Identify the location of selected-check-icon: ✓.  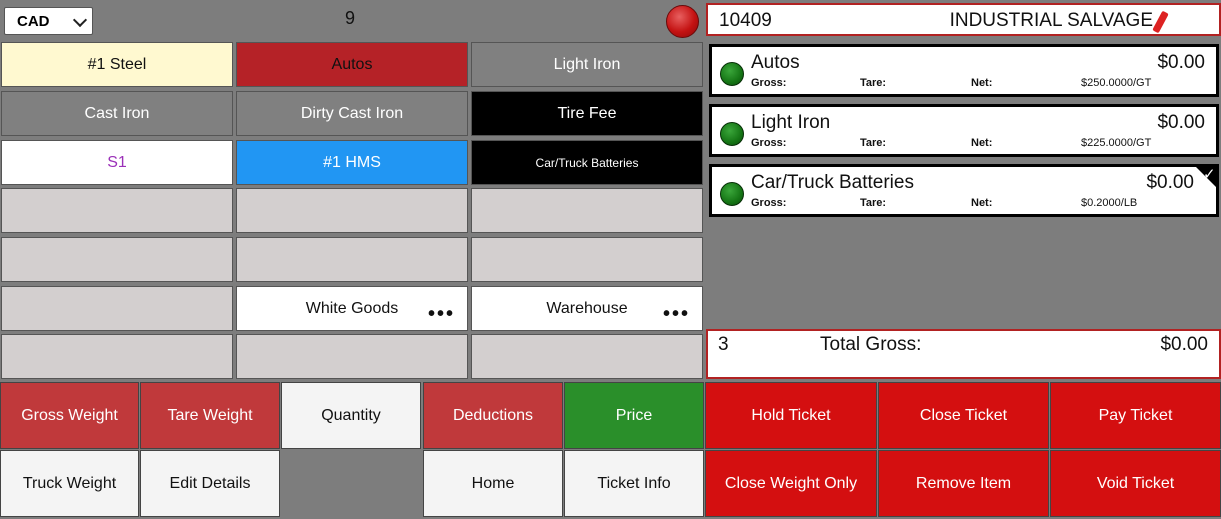
(1206, 177).